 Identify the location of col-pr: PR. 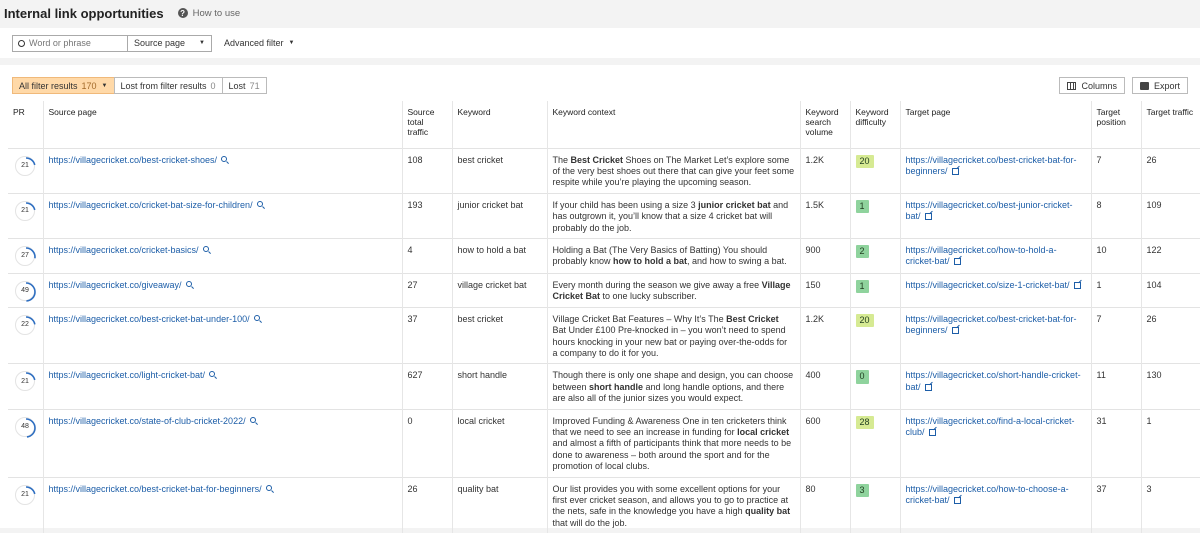
(25, 124).